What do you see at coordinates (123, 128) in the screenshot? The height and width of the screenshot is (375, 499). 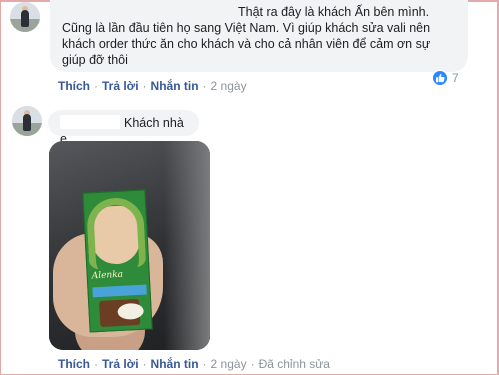 I see `comment-bubble: Khách nhà e` at bounding box center [123, 128].